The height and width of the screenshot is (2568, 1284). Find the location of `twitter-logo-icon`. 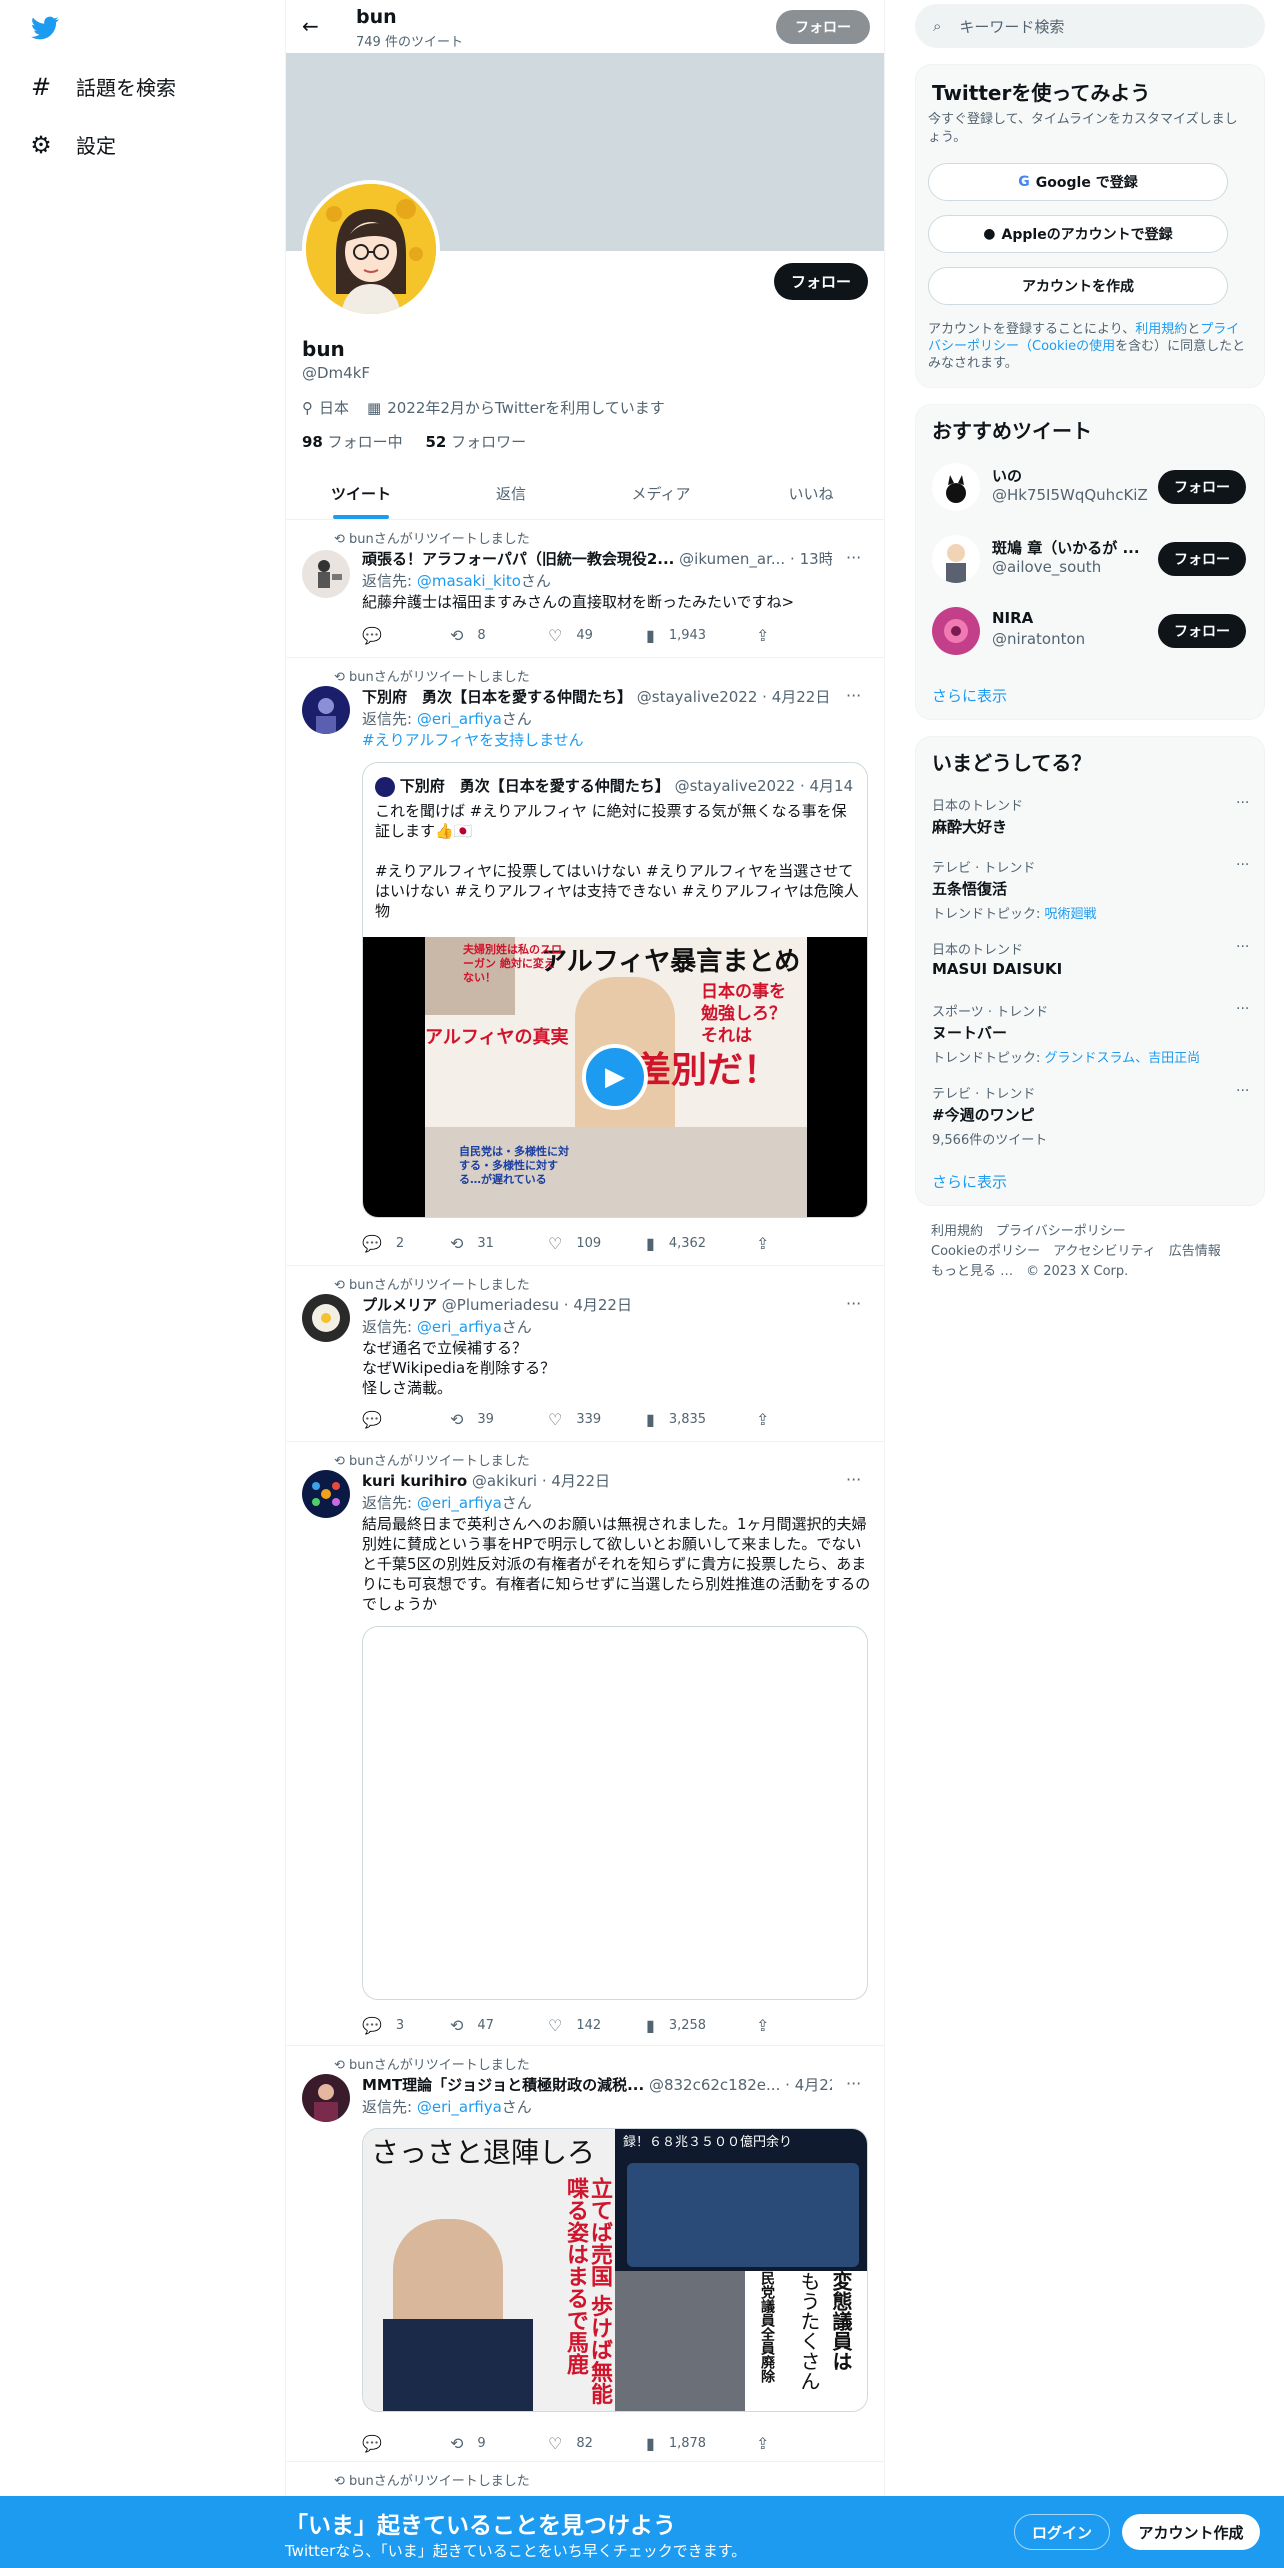

twitter-logo-icon is located at coordinates (45, 28).